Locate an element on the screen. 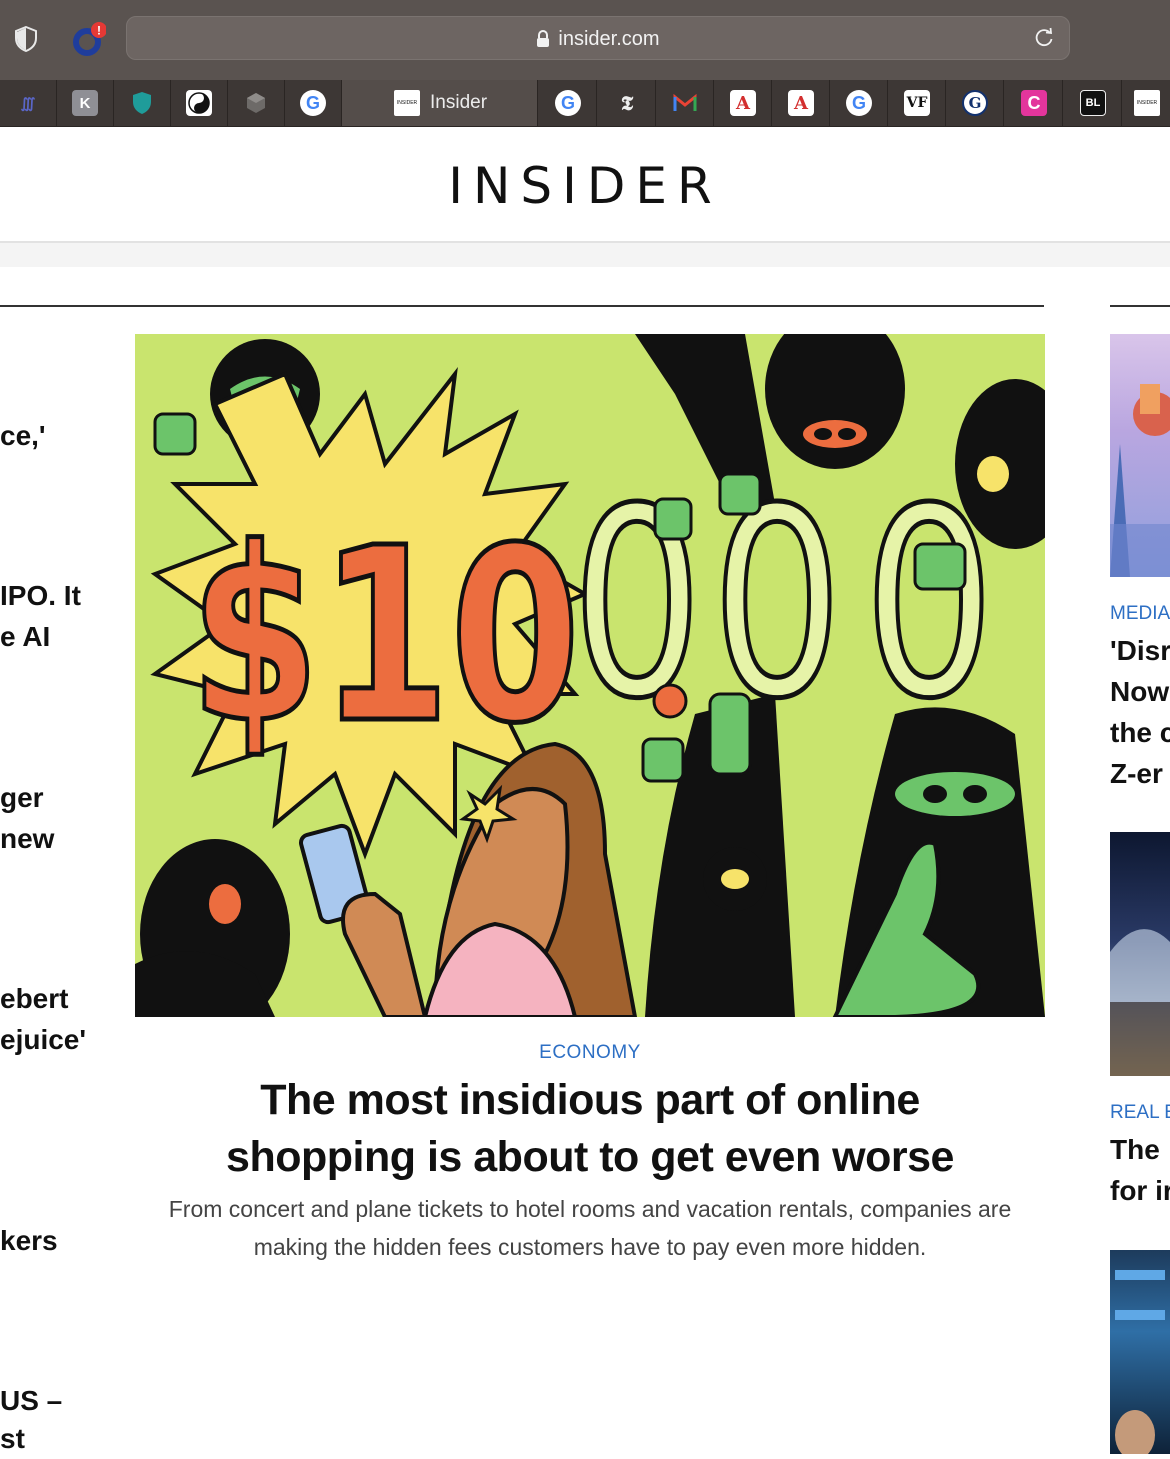 This screenshot has height=1459, width=1170. tab-insider-2: INSIDER is located at coordinates (1147, 103).